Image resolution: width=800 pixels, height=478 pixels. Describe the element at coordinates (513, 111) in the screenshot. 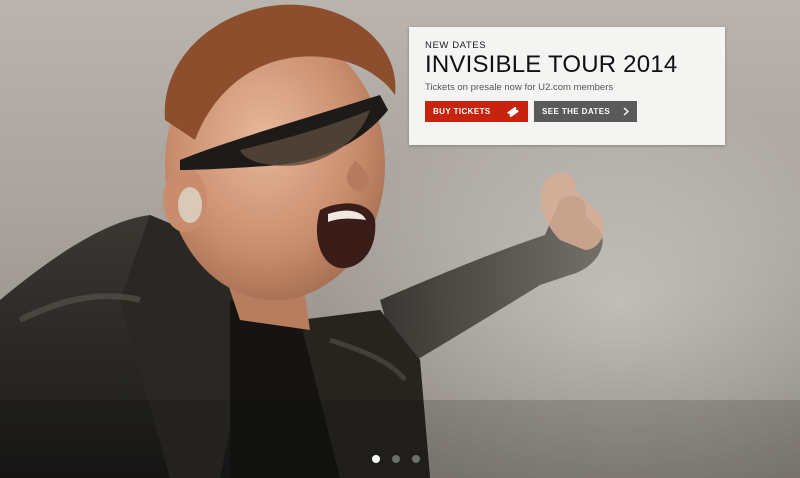

I see `ticket-icon` at that location.